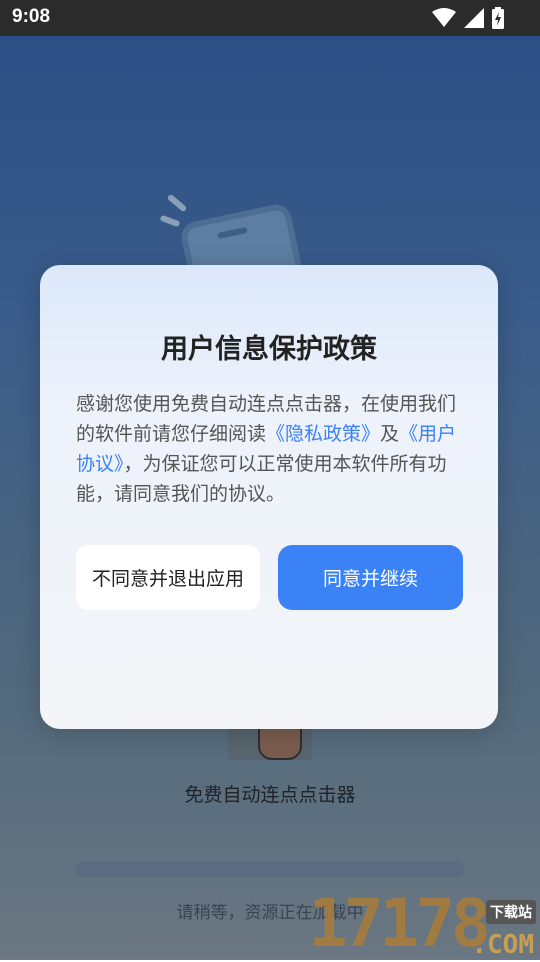 The height and width of the screenshot is (962, 540). Describe the element at coordinates (270, 743) in the screenshot. I see `tapping-hand-icon` at that location.